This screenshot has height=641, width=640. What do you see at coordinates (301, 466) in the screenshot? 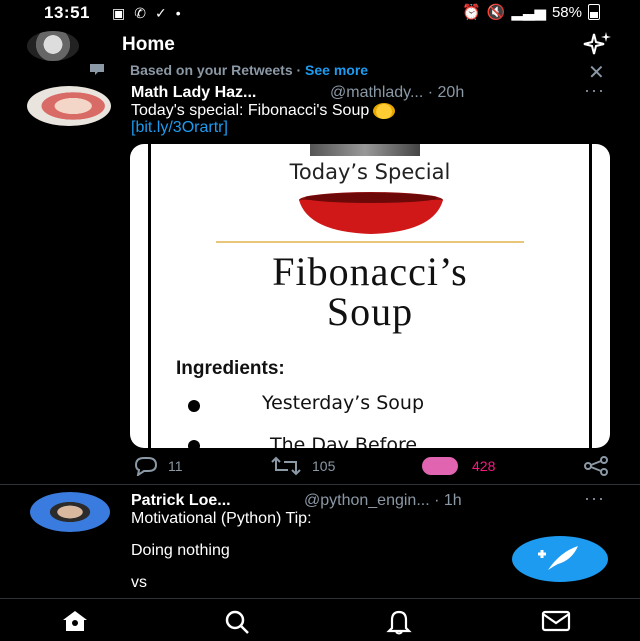
I see `retweet-button: 105` at bounding box center [301, 466].